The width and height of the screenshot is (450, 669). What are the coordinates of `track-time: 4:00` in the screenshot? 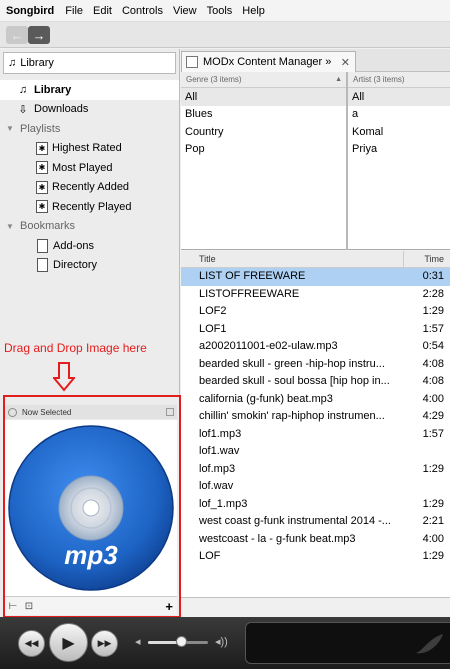 It's located at (433, 538).